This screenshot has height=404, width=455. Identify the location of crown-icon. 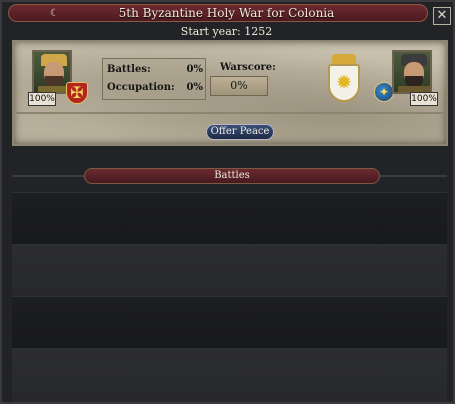
(344, 59).